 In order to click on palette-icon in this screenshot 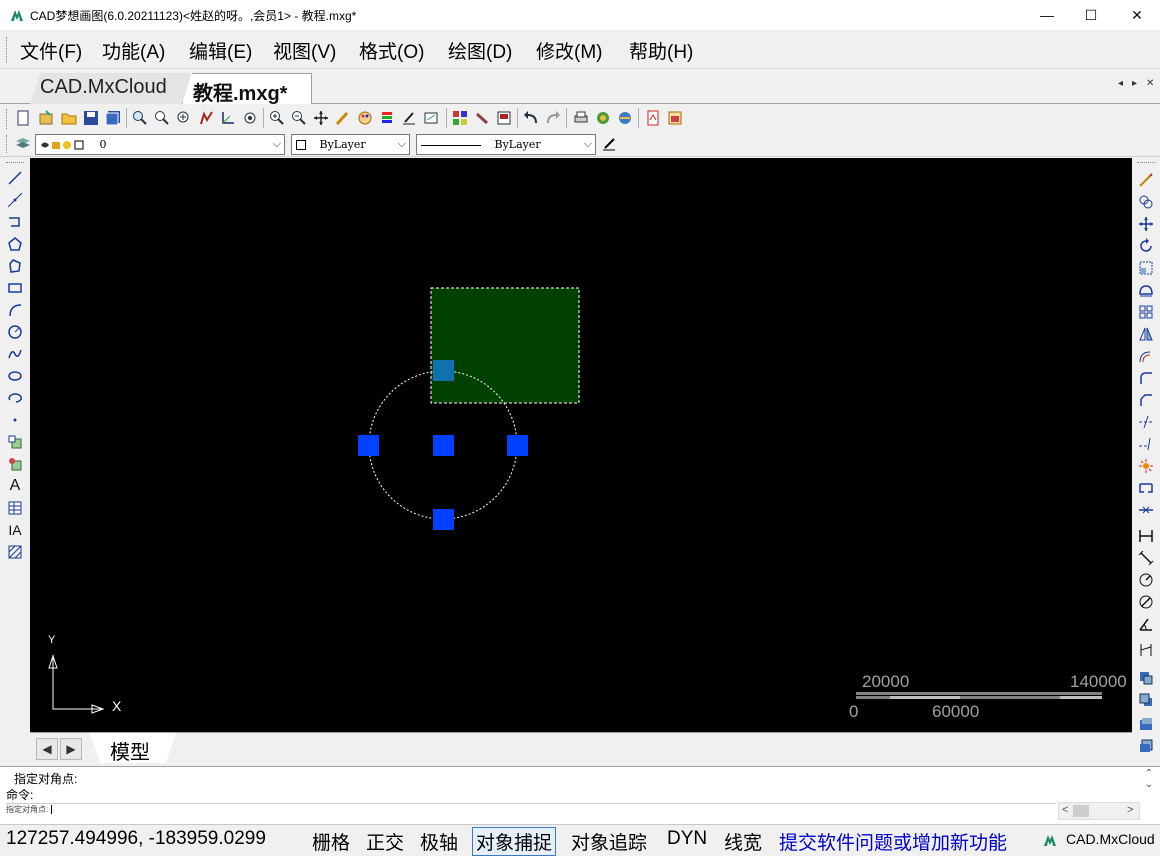, I will do `click(365, 118)`.